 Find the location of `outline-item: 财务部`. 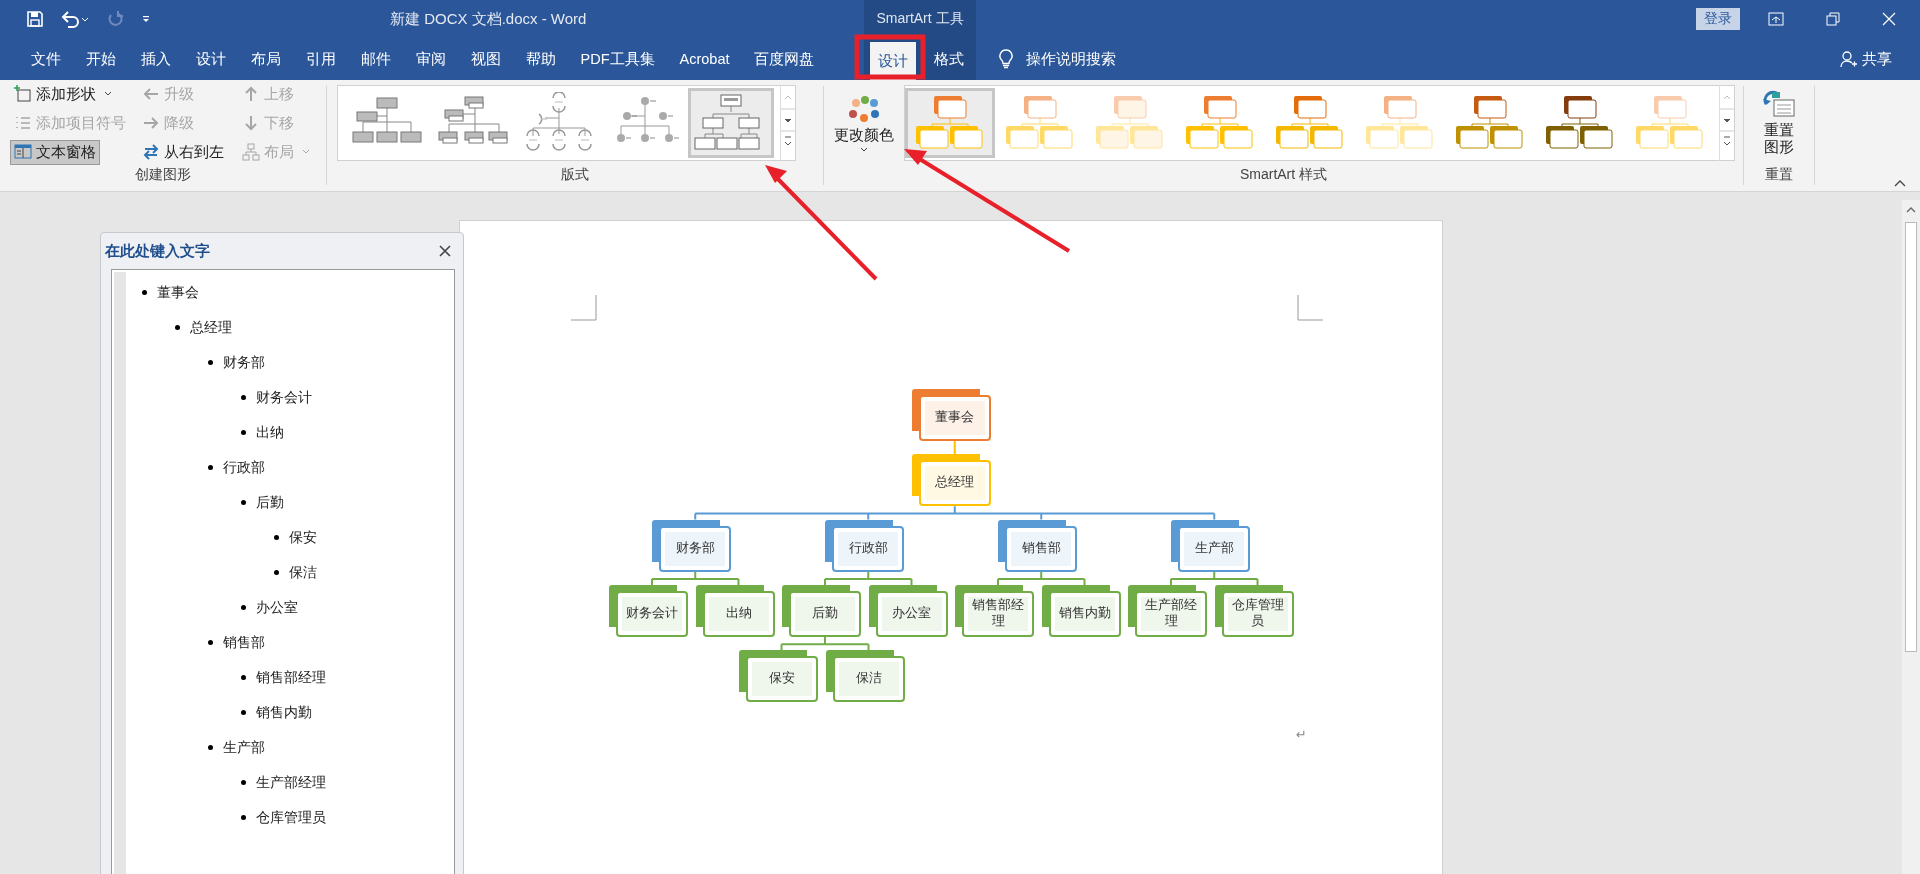

outline-item: 财务部 is located at coordinates (331, 362).